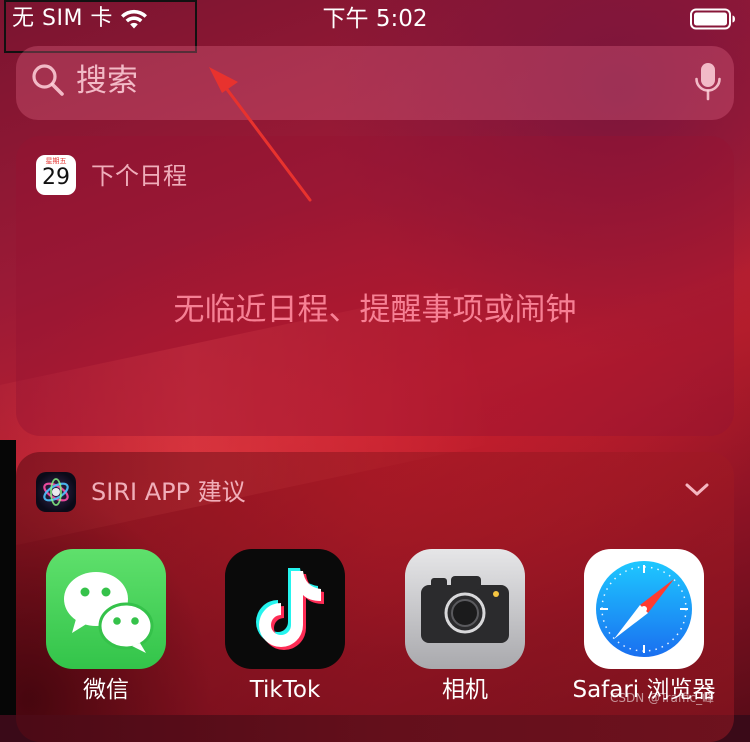  I want to click on calendar-icon: 星期五 29, so click(56, 175).